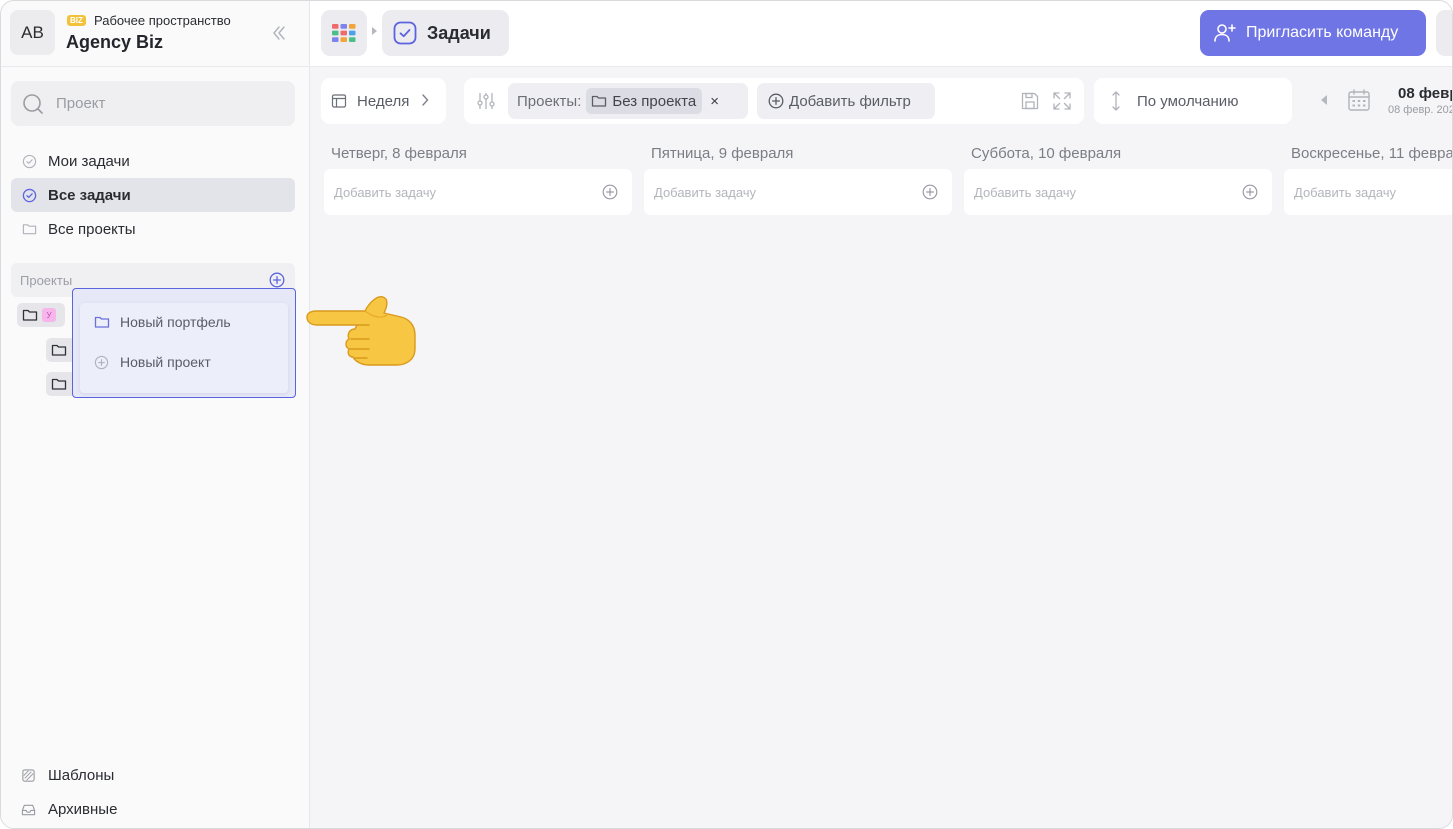 This screenshot has width=1453, height=829. What do you see at coordinates (1359, 102) in the screenshot?
I see `calendar-icon` at bounding box center [1359, 102].